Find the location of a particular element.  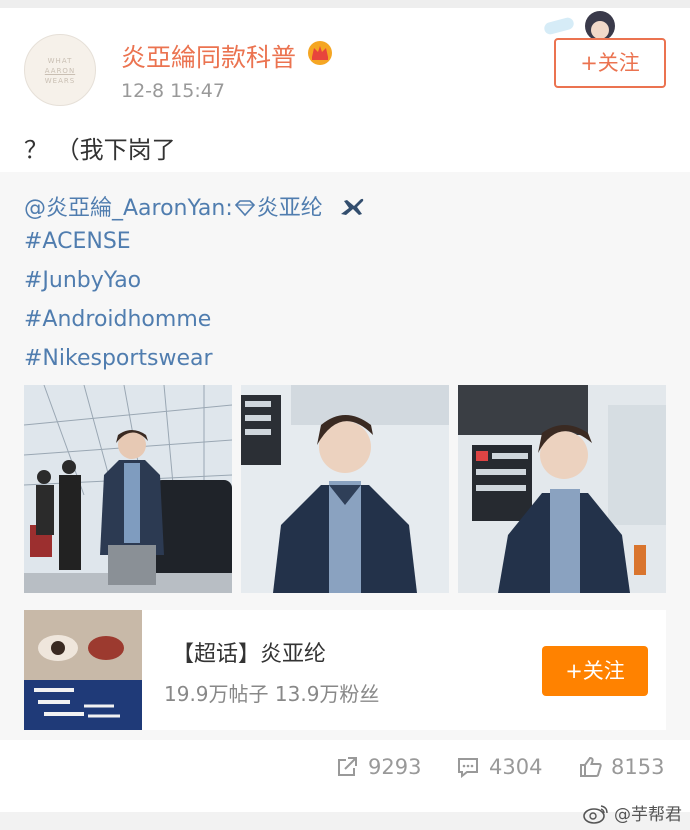

diamond-icon is located at coordinates (244, 208).